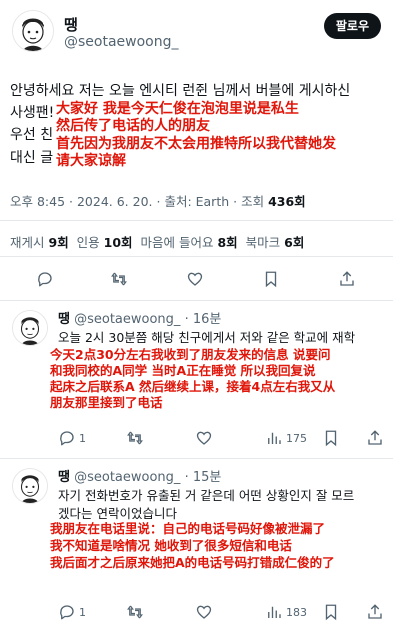 Image resolution: width=393 pixels, height=640 pixels. Describe the element at coordinates (39, 242) in the screenshot. I see `retweets-stat: 재게시 9회` at that location.